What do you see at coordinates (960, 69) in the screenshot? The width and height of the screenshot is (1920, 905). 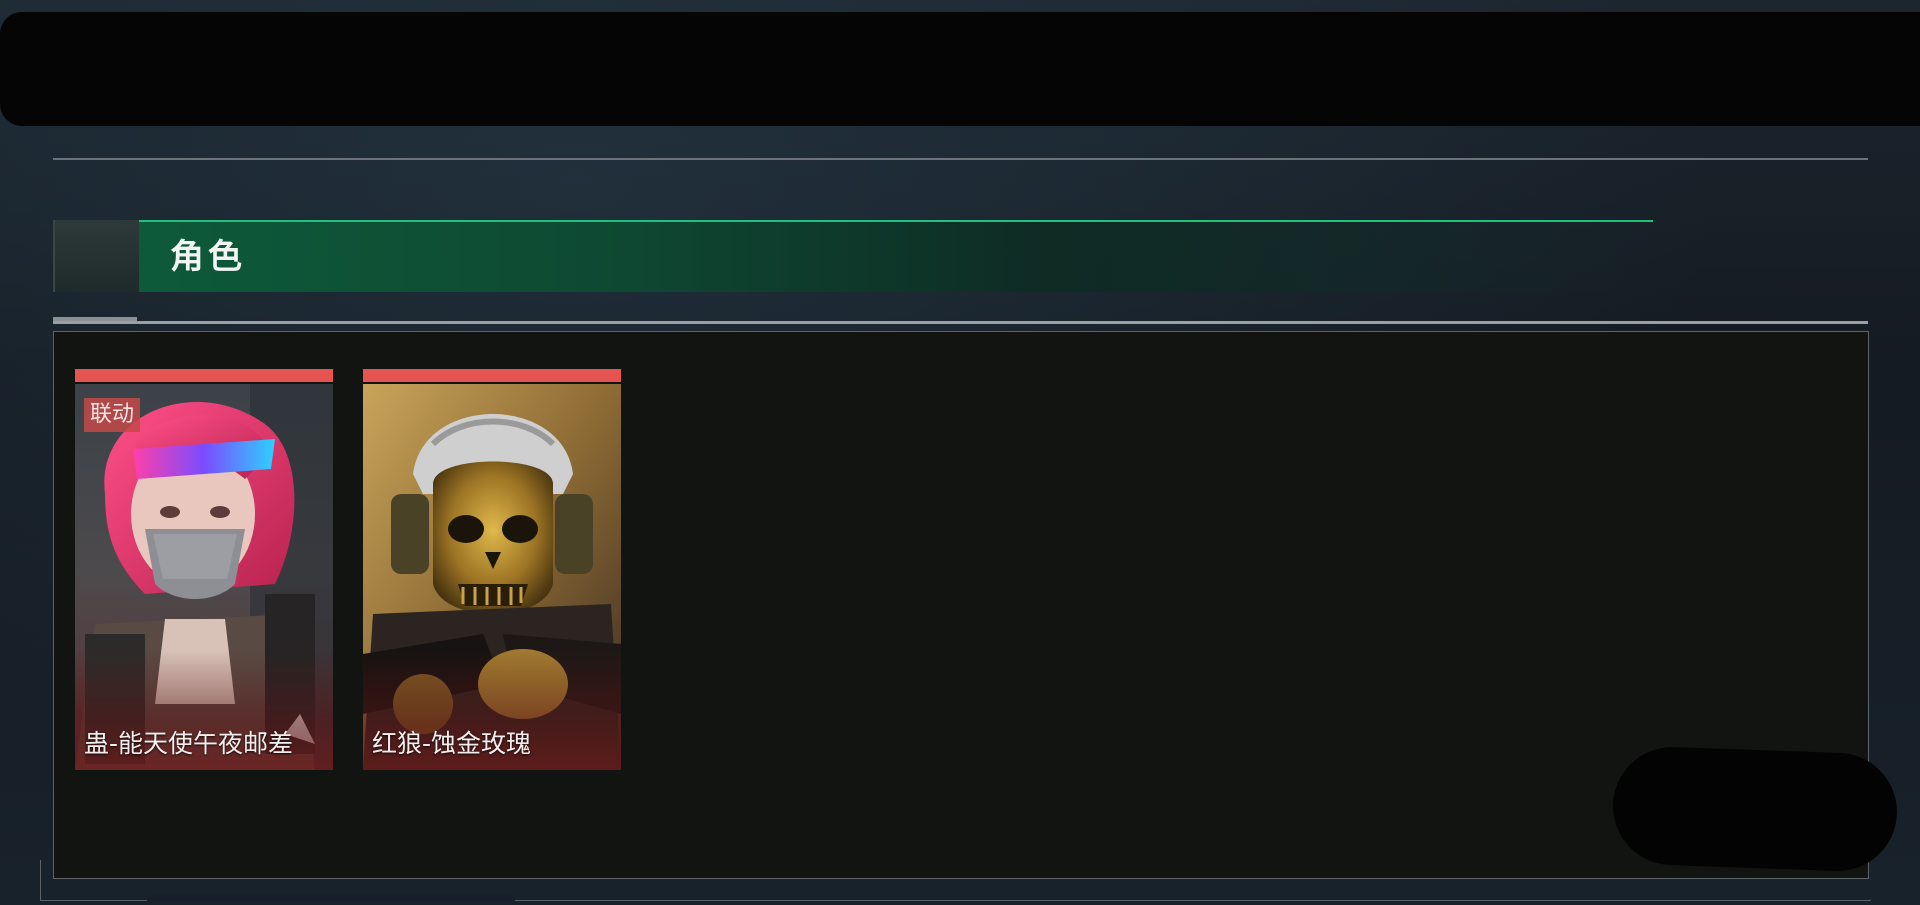 I see `redacted-region-top` at bounding box center [960, 69].